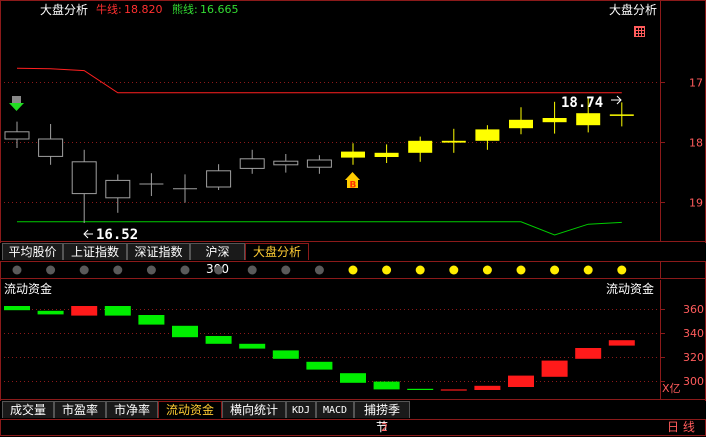 The height and width of the screenshot is (437, 706). Describe the element at coordinates (616, 100) in the screenshot. I see `high-price-arrow` at that location.